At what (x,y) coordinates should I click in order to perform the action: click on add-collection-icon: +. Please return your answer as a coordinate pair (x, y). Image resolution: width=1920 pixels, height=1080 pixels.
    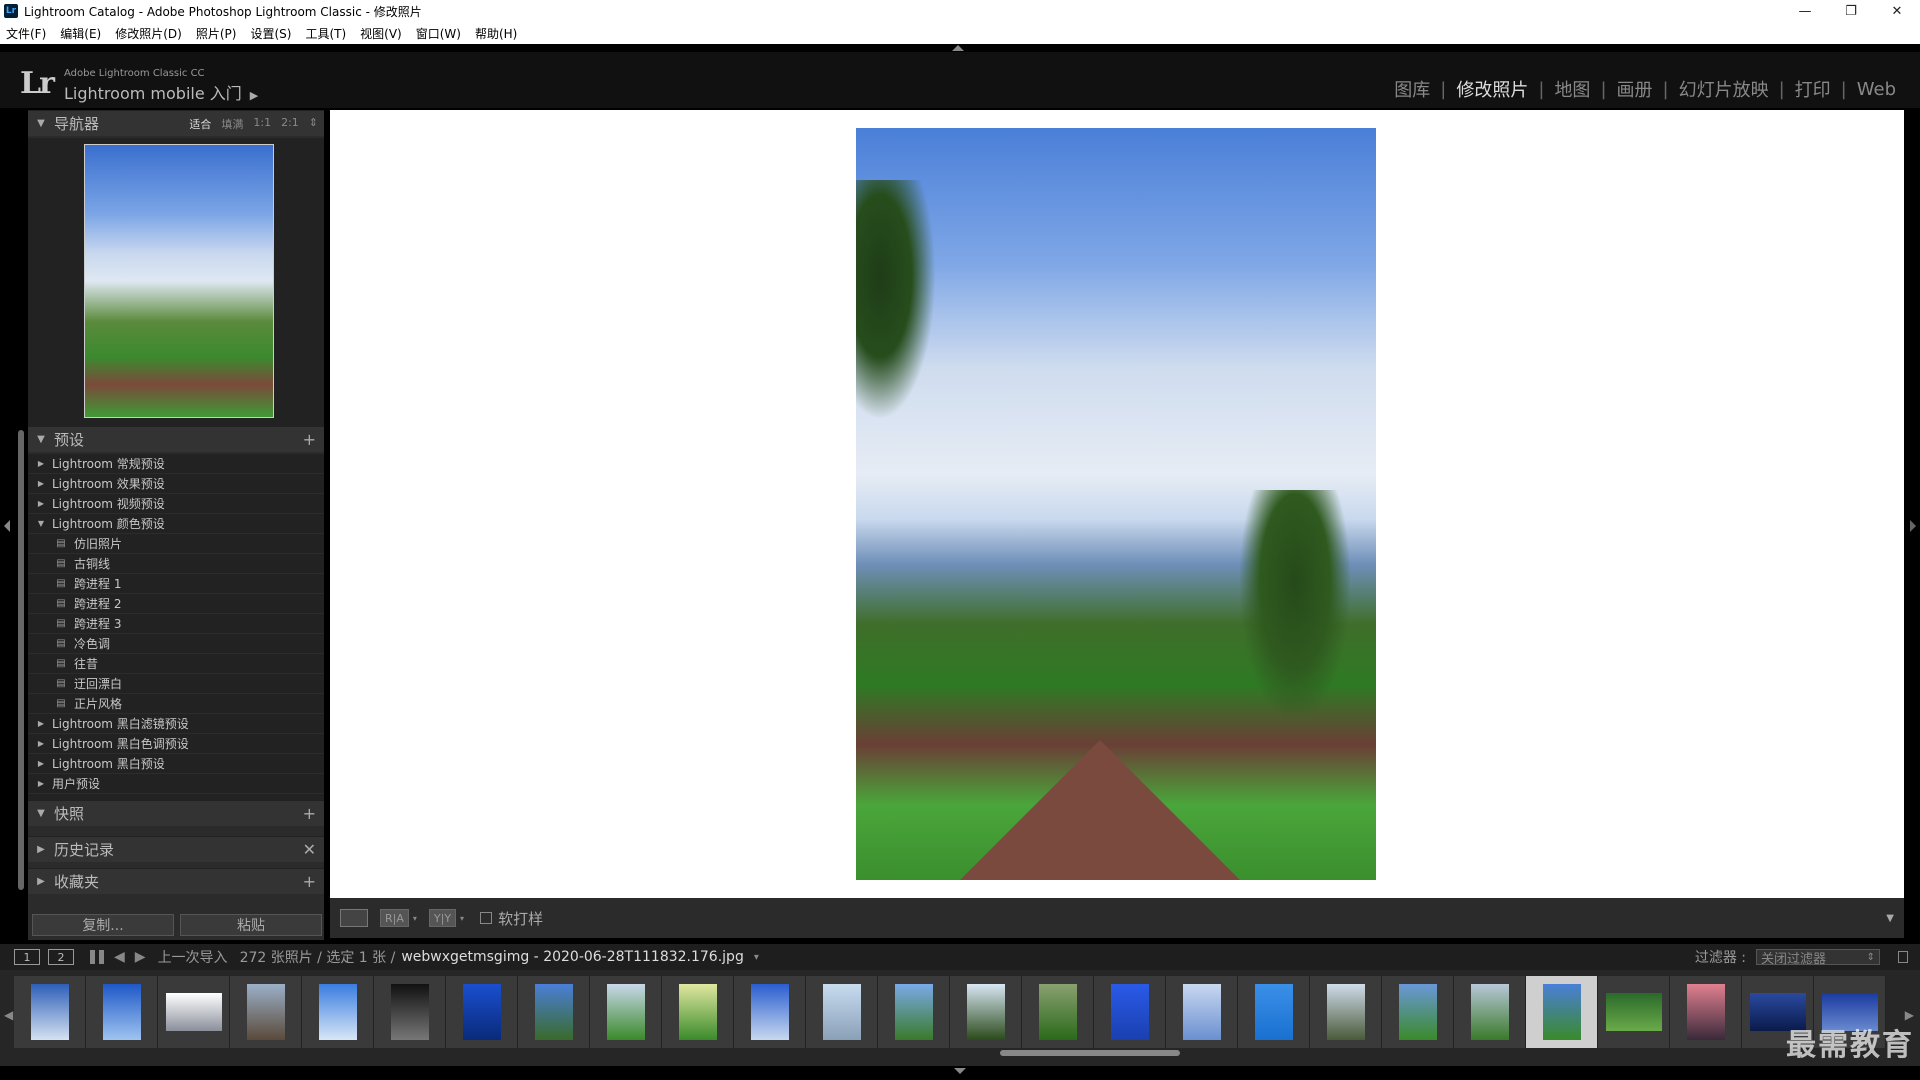
    Looking at the image, I should click on (309, 881).